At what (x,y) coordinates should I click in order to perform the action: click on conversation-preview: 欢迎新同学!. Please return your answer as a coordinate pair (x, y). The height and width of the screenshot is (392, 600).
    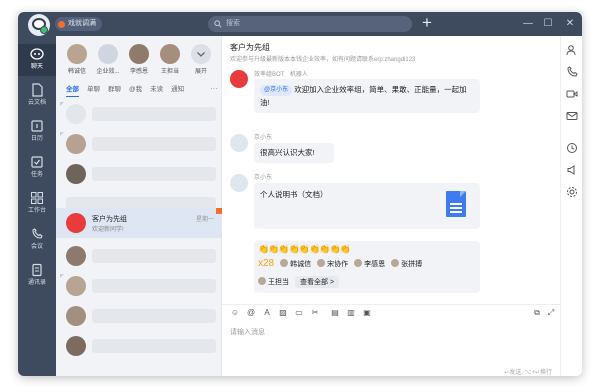
    Looking at the image, I should click on (108, 230).